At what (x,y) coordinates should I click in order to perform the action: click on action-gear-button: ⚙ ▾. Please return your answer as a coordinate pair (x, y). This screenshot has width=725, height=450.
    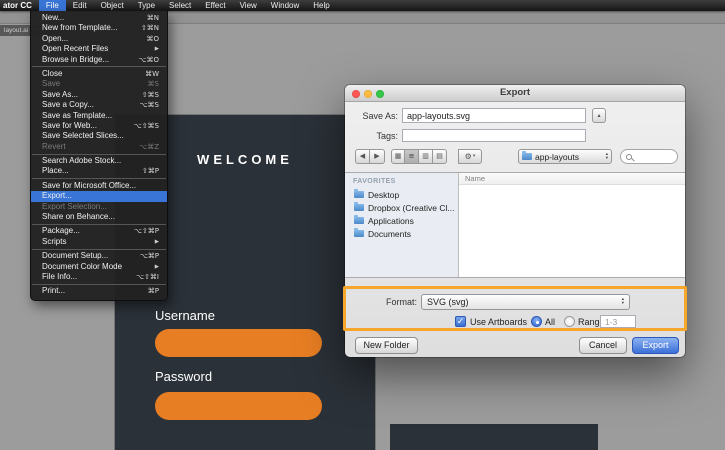
    Looking at the image, I should click on (470, 156).